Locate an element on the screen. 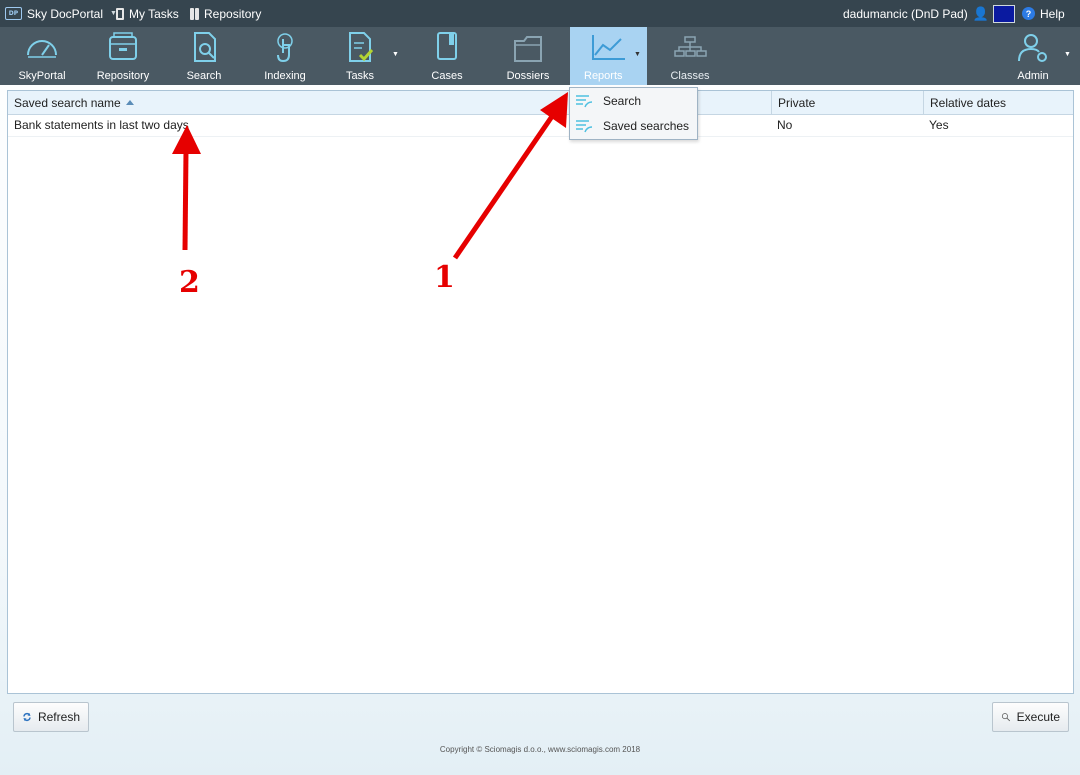 The width and height of the screenshot is (1080, 775). annotation-label-1: 1 is located at coordinates (444, 277).